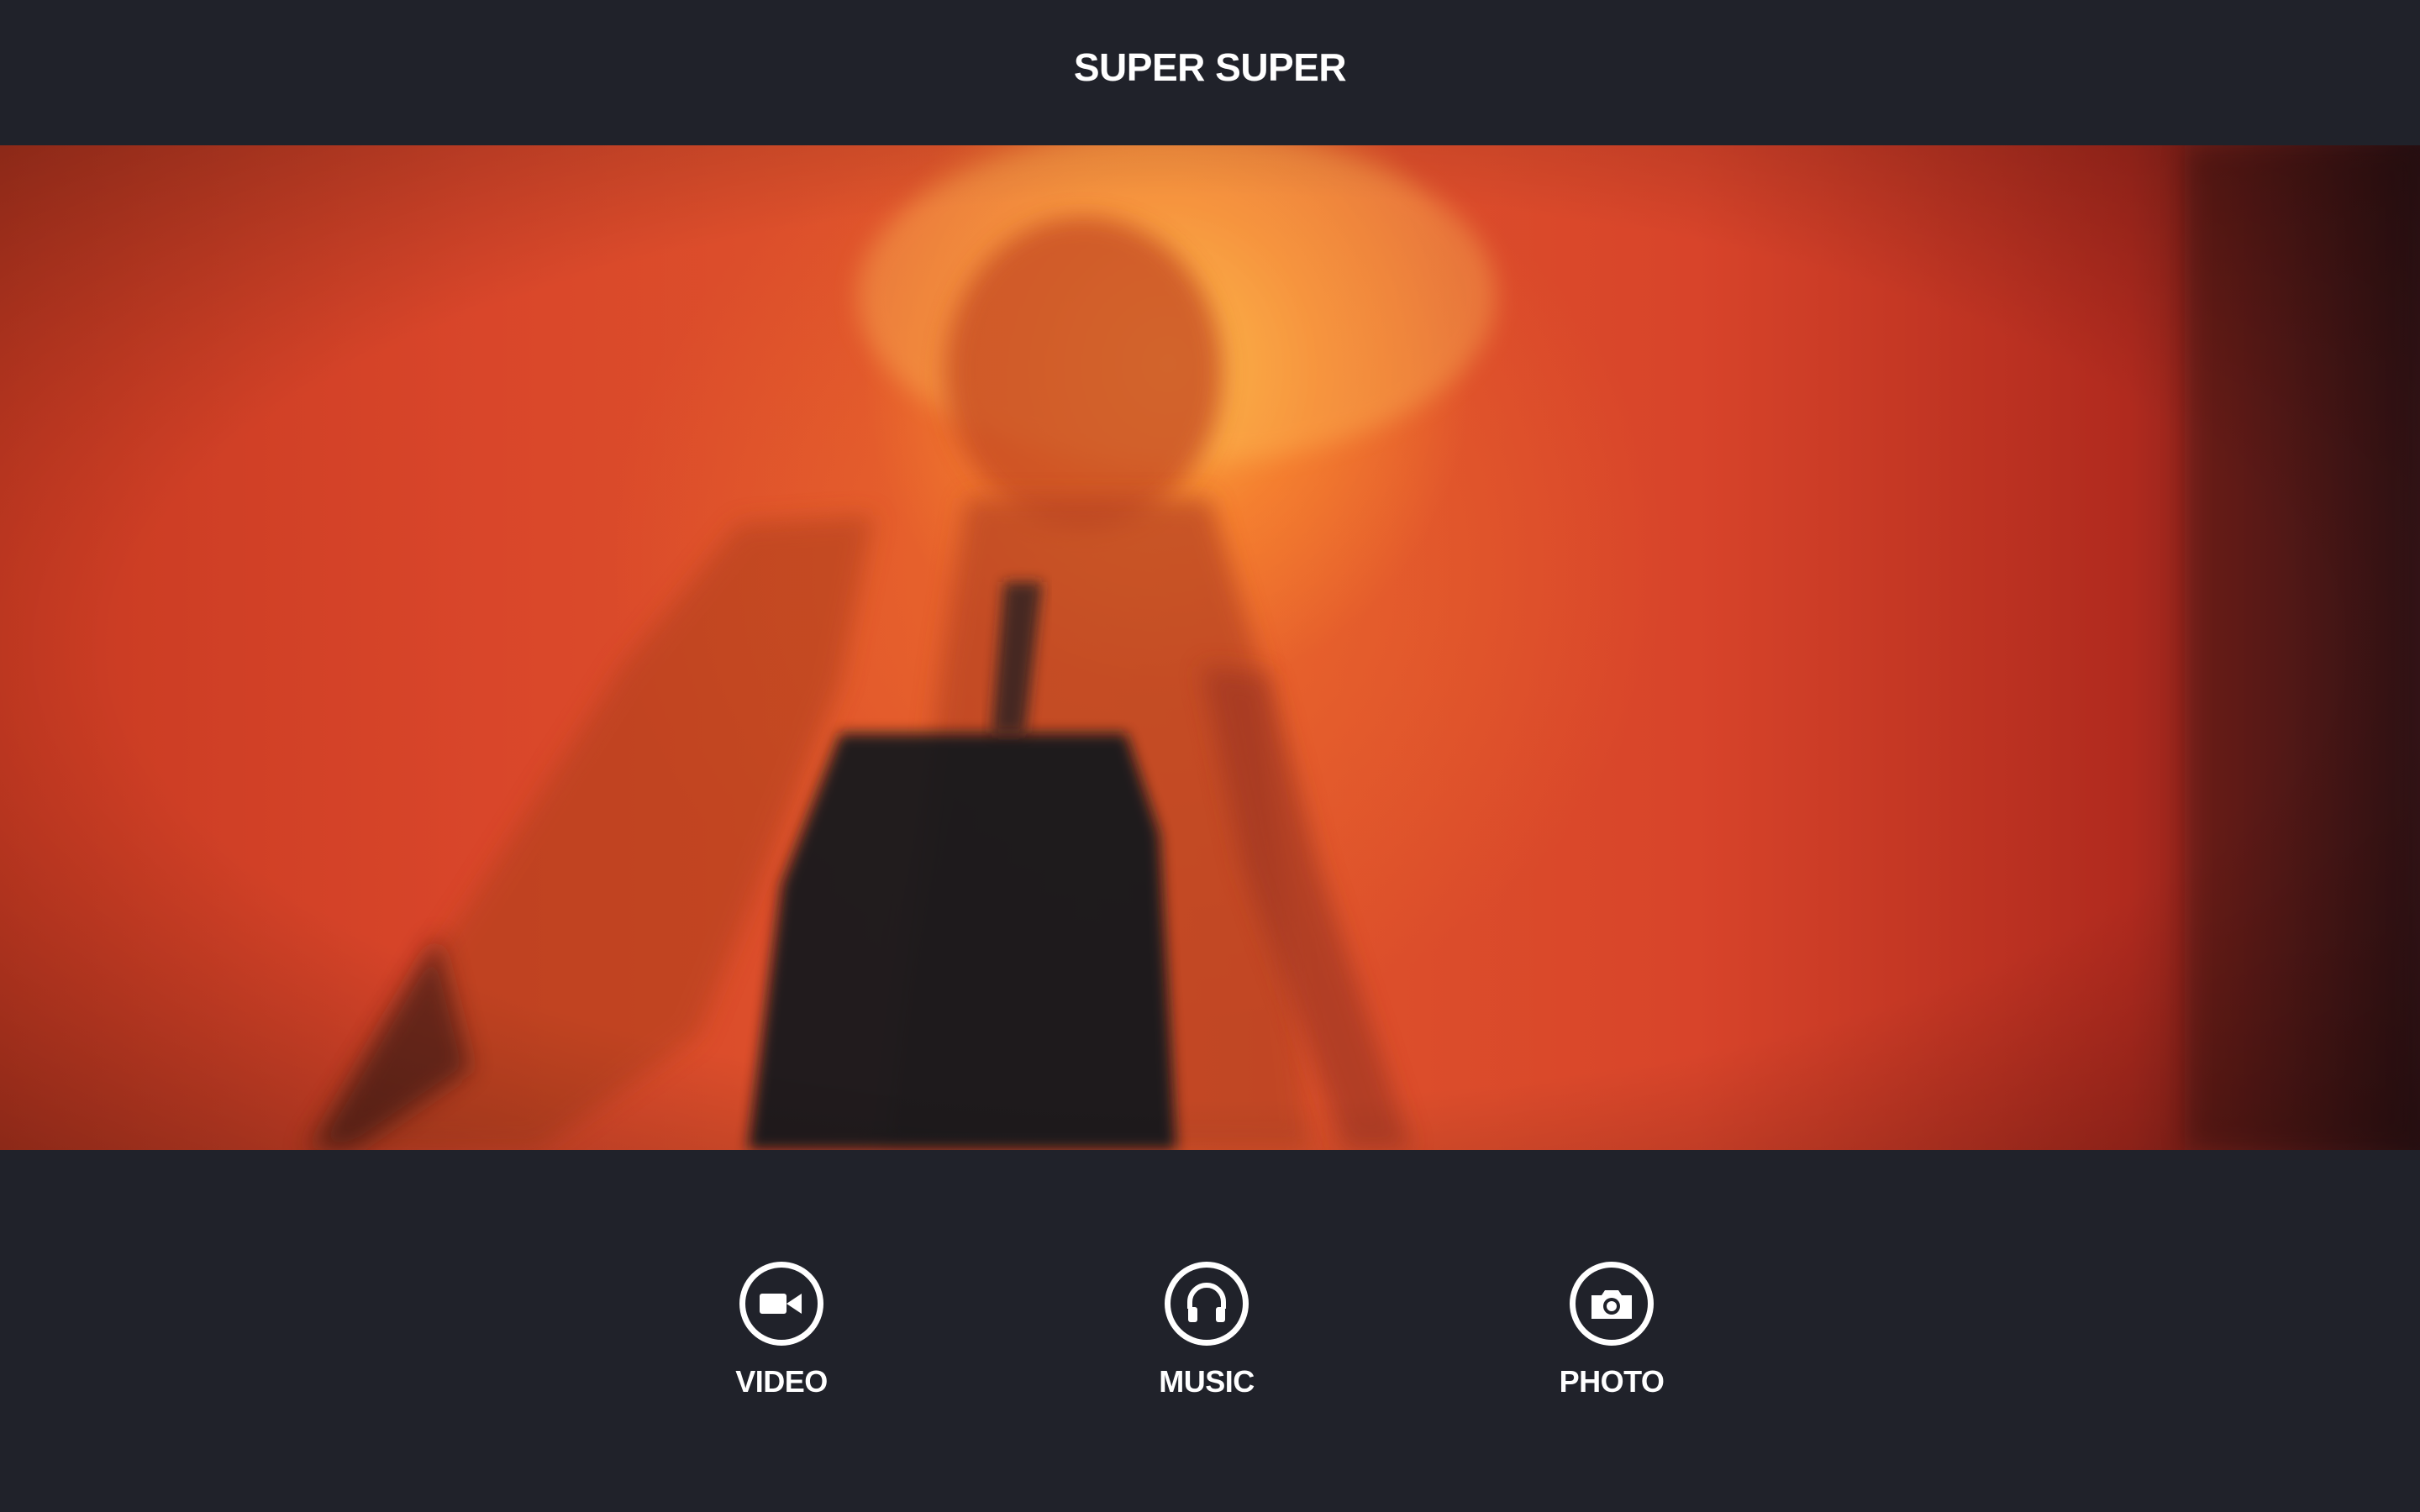  I want to click on camera-icon, so click(1612, 1304).